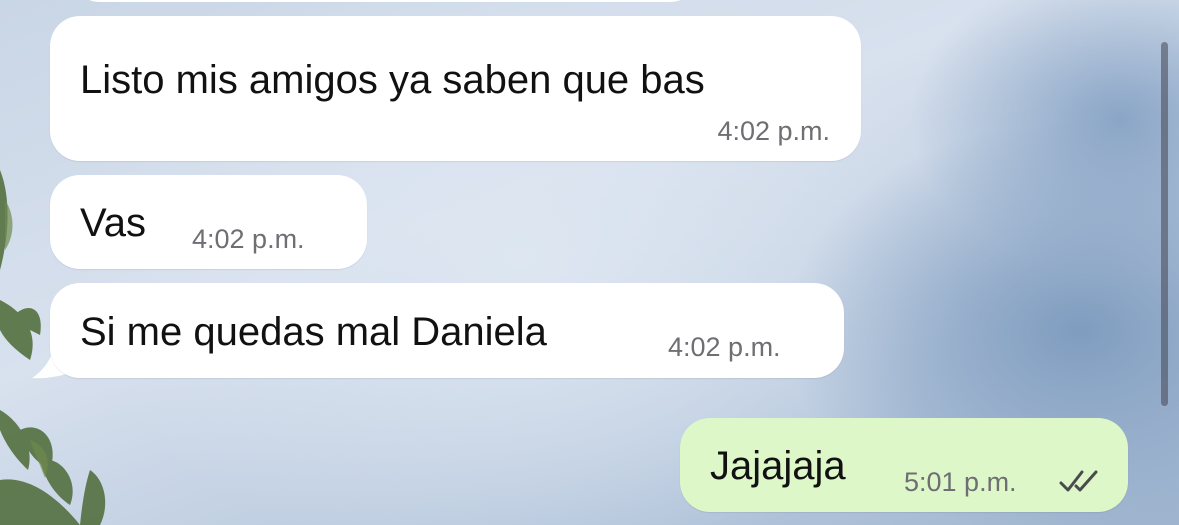 The image size is (1179, 525). I want to click on message-text: Listo mis amigos ya saben que bas, so click(392, 80).